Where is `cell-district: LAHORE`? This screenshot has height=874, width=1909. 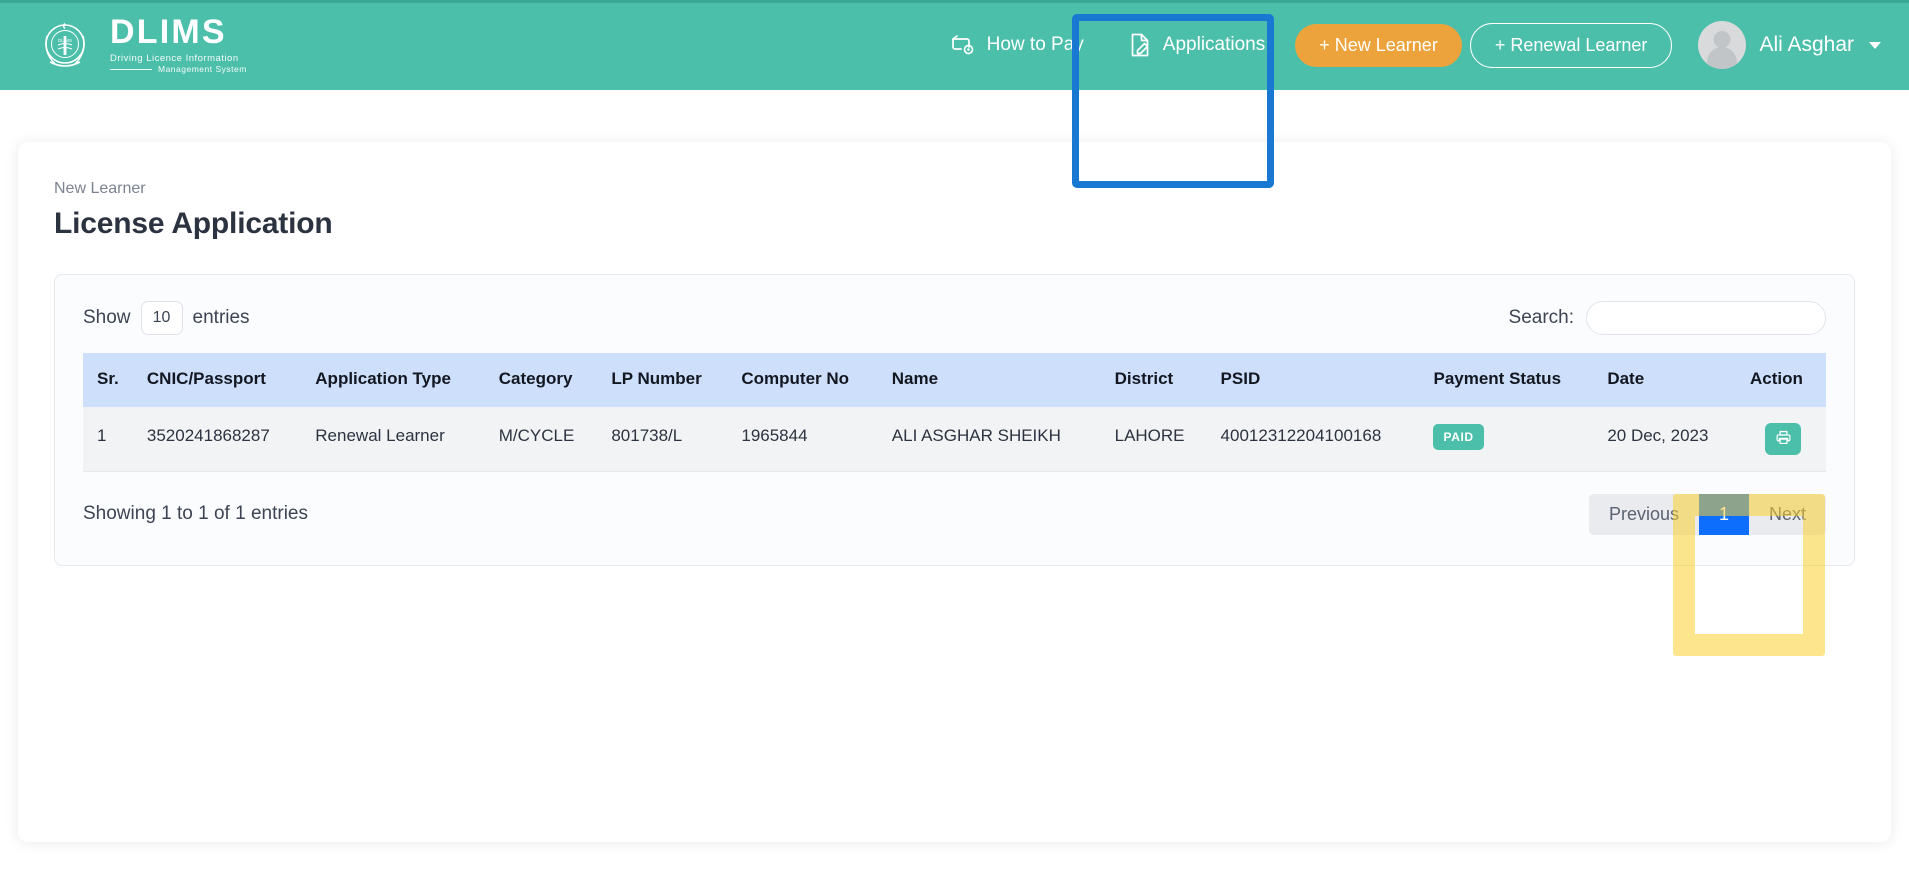
cell-district: LAHORE is located at coordinates (1157, 439).